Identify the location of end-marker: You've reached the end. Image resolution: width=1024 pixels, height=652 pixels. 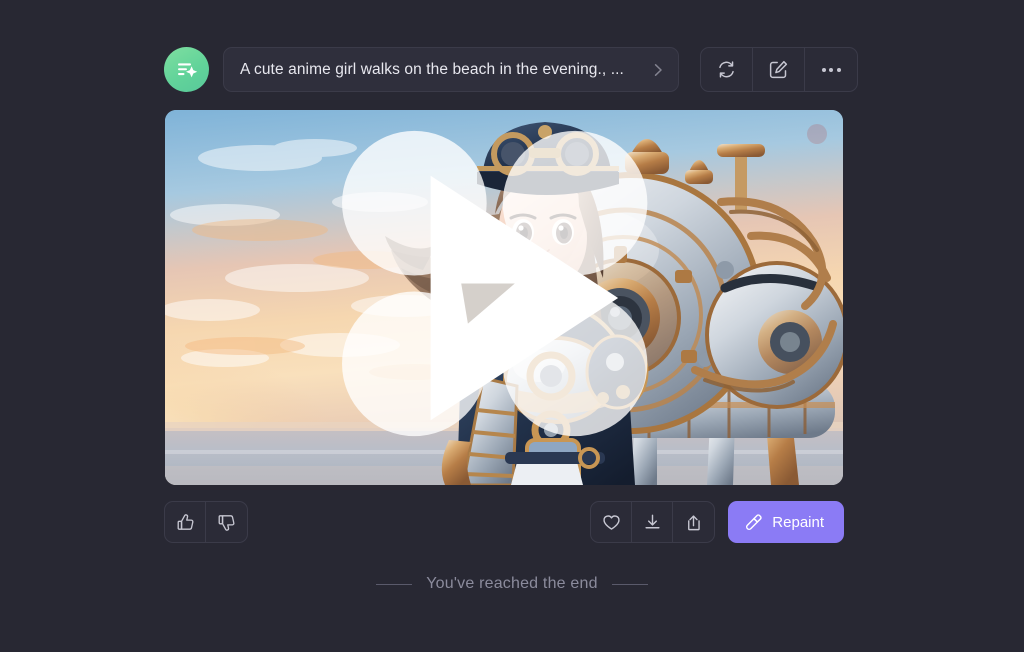
(512, 584).